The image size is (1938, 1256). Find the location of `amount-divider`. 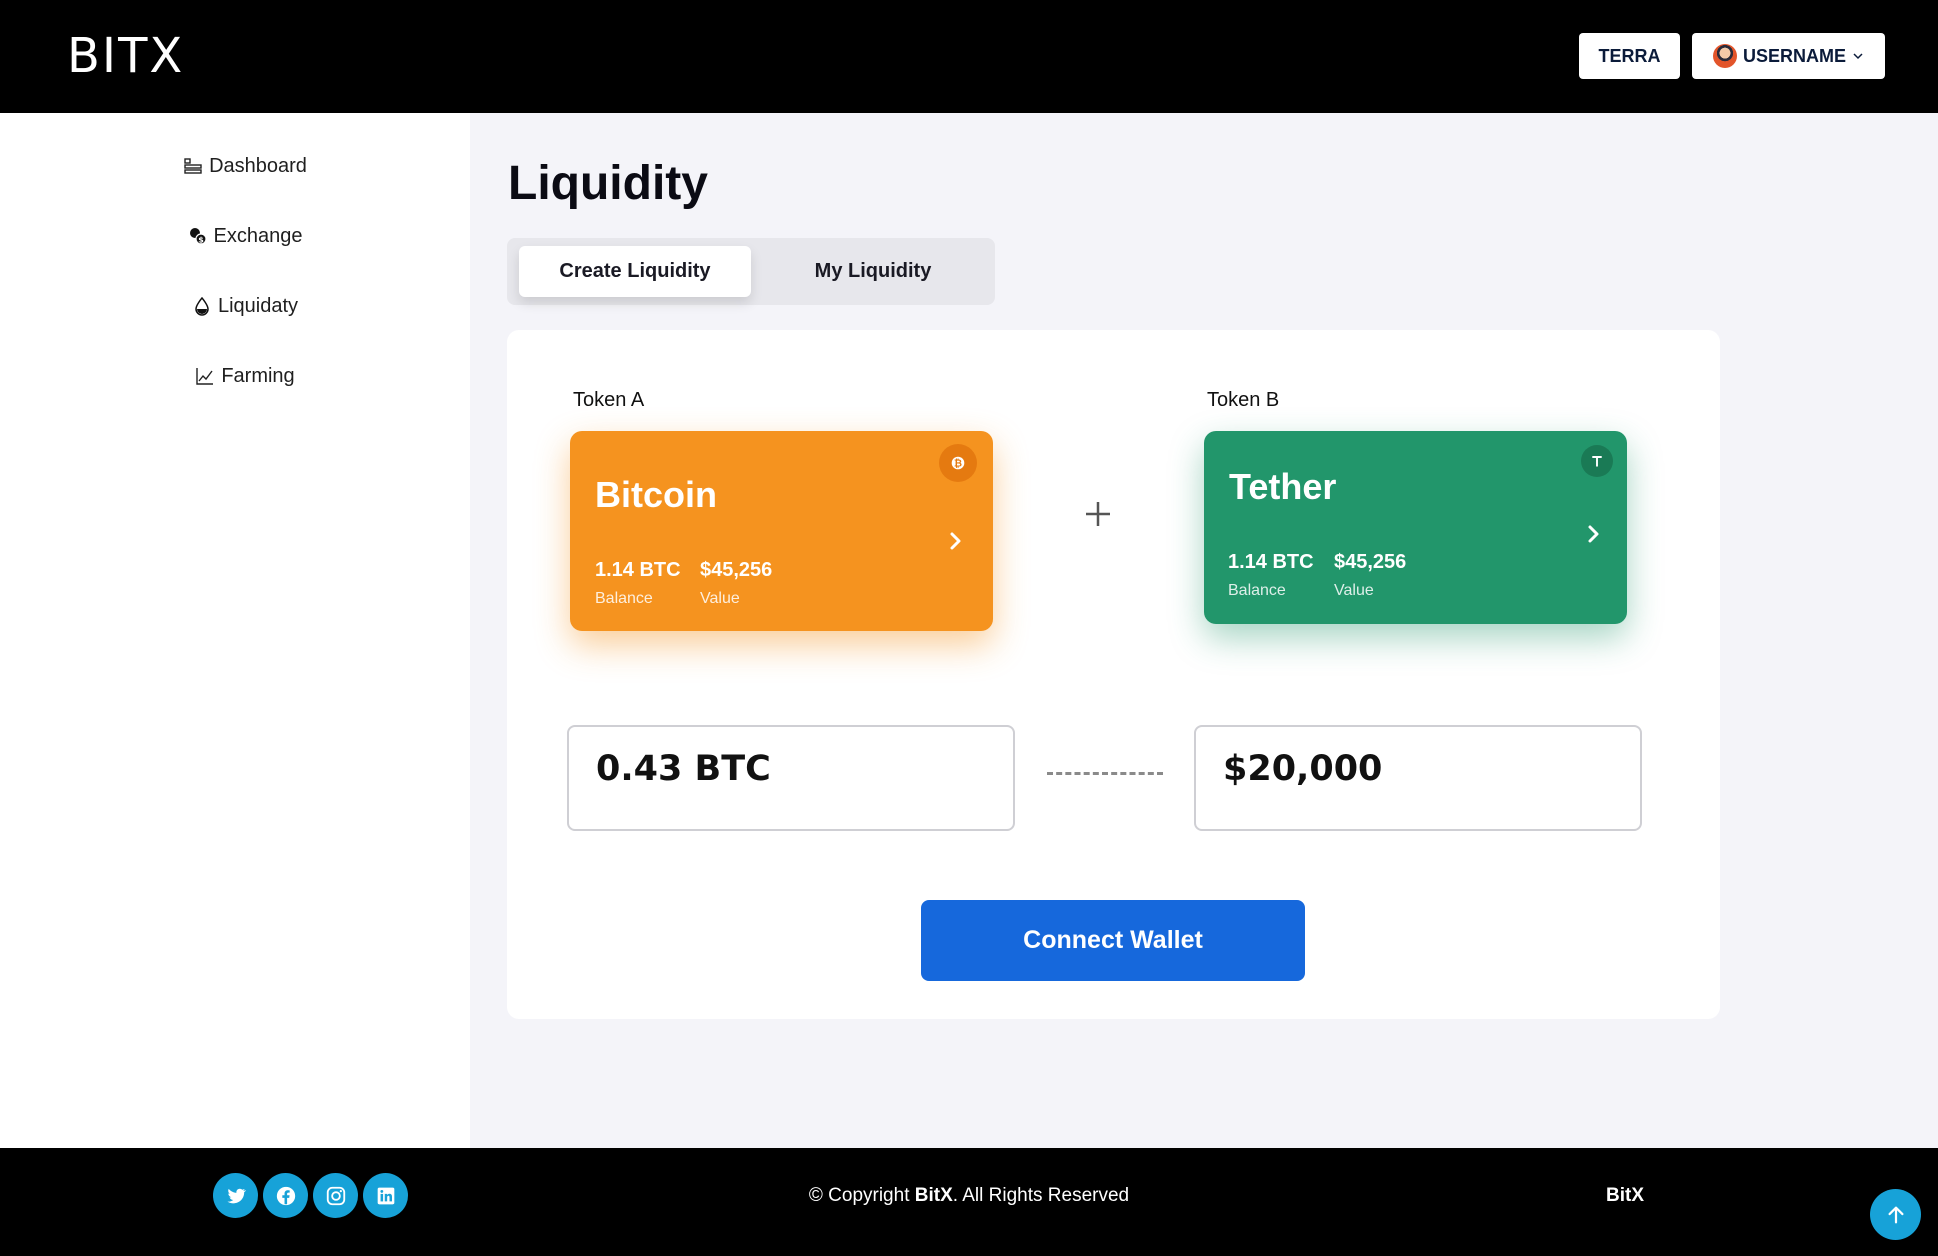

amount-divider is located at coordinates (1105, 773).